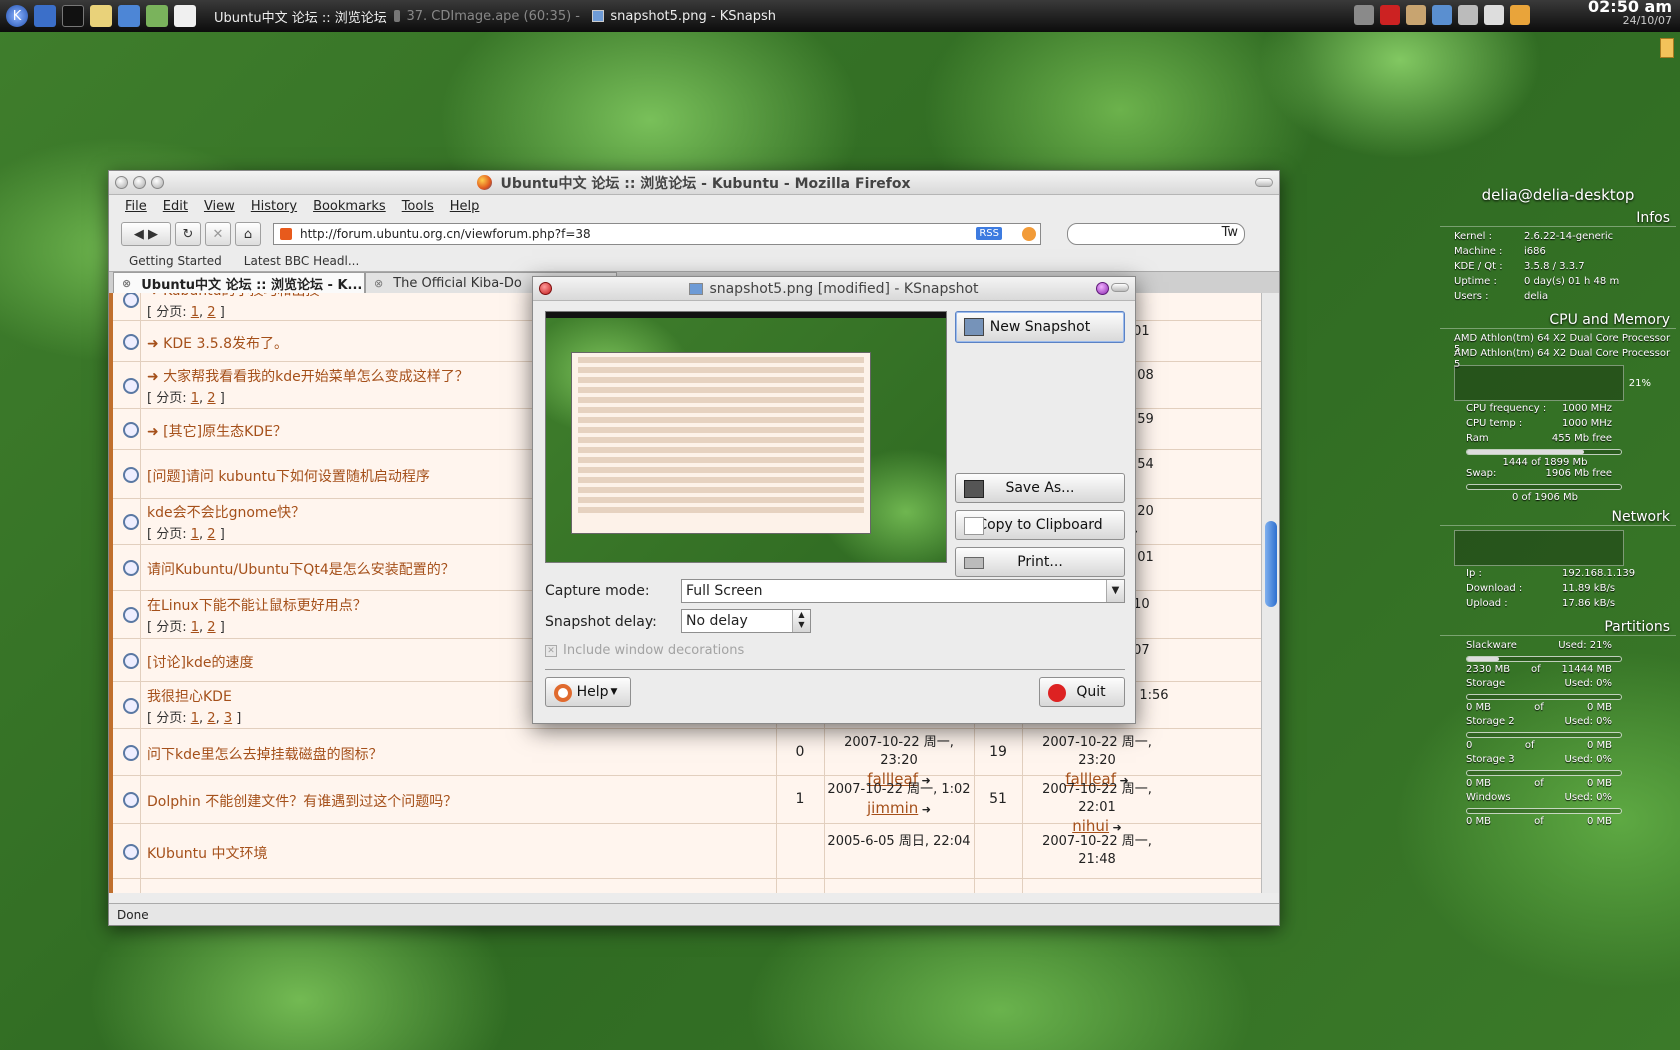 The image size is (1680, 1050). What do you see at coordinates (1468, 15) in the screenshot?
I see `search-tray-icon` at bounding box center [1468, 15].